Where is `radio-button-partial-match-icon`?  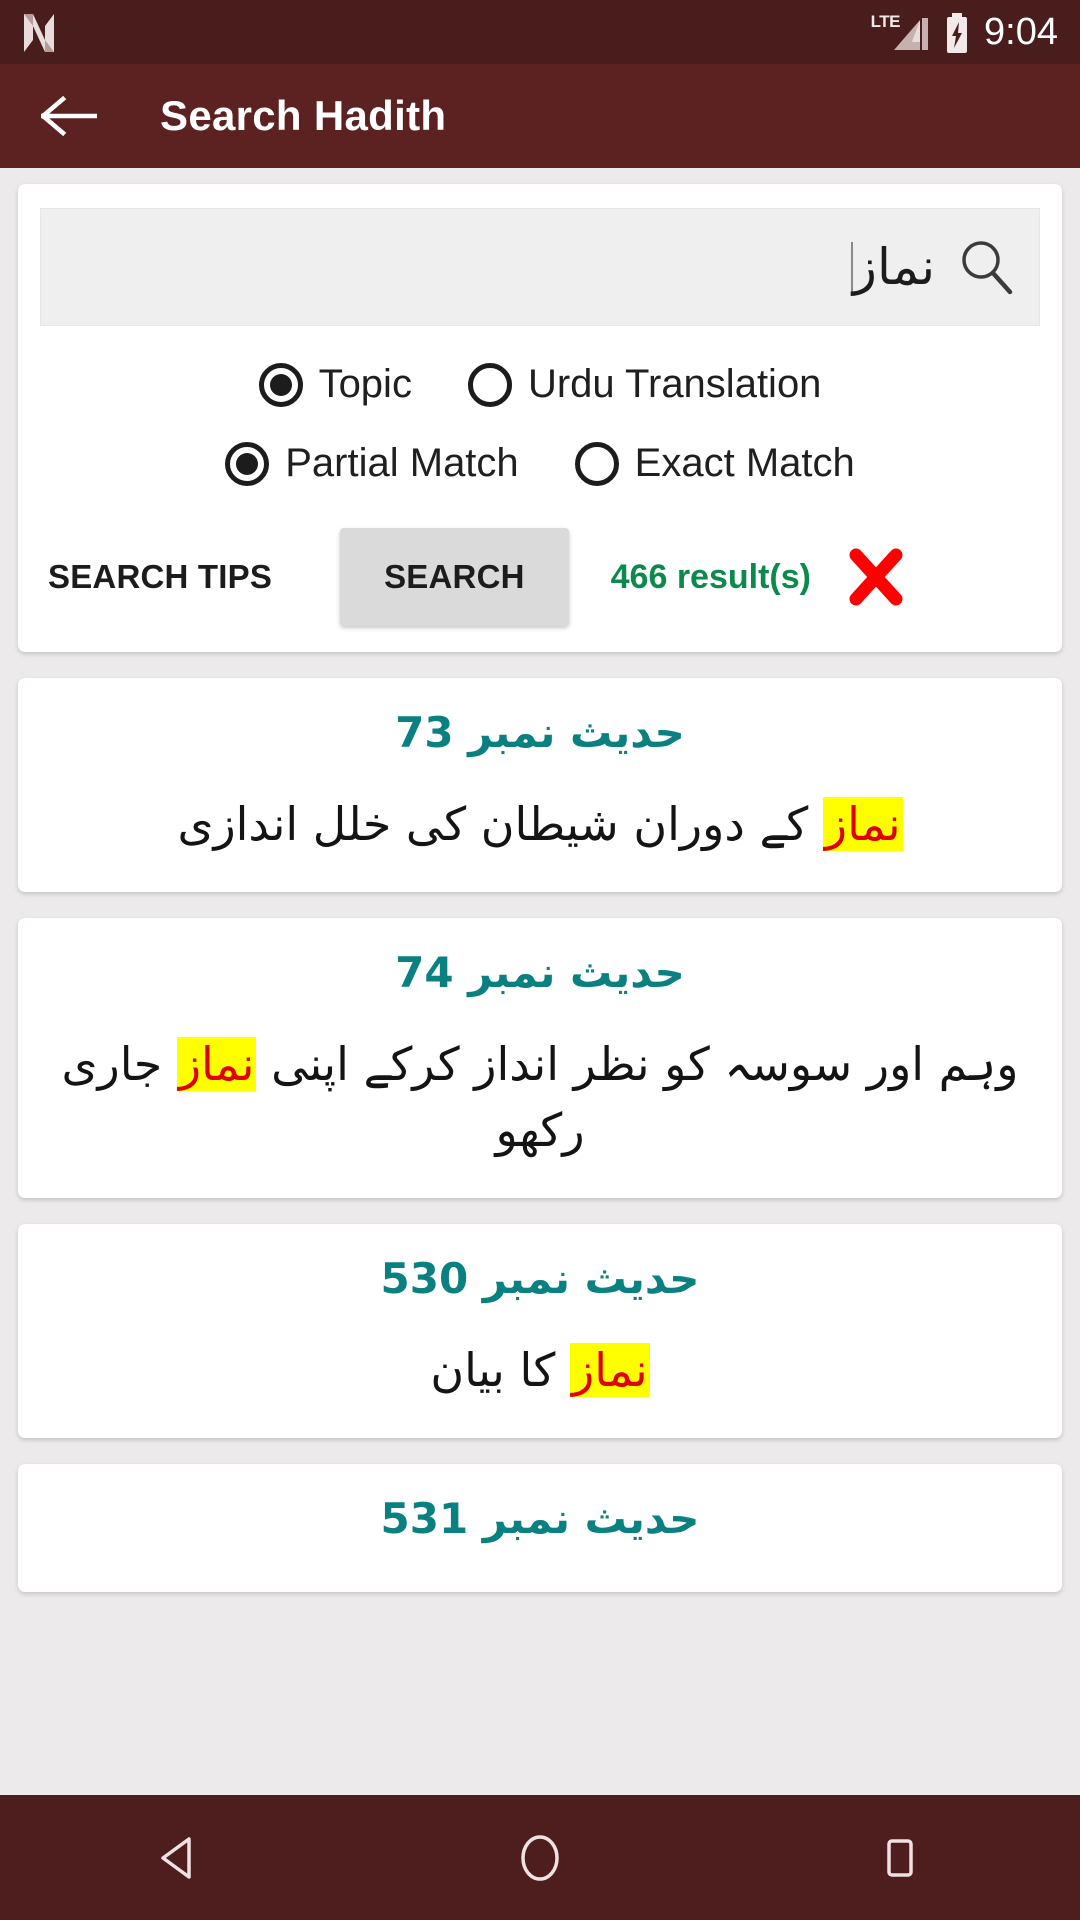 radio-button-partial-match-icon is located at coordinates (247, 463).